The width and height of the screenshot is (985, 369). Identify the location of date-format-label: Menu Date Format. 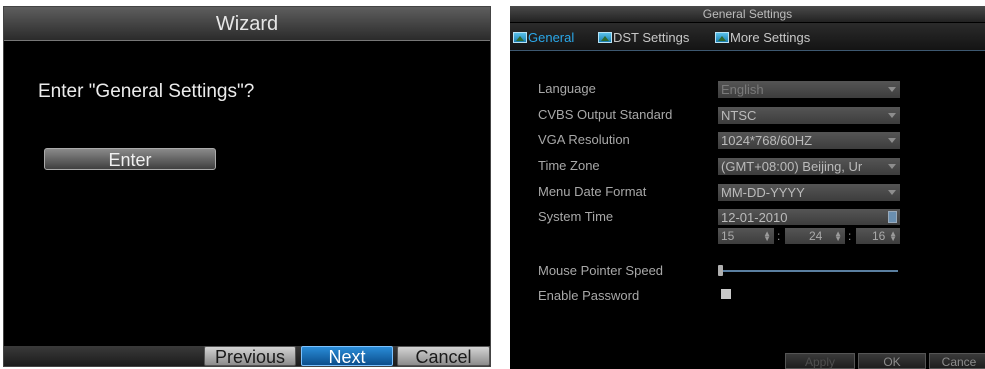
(592, 191).